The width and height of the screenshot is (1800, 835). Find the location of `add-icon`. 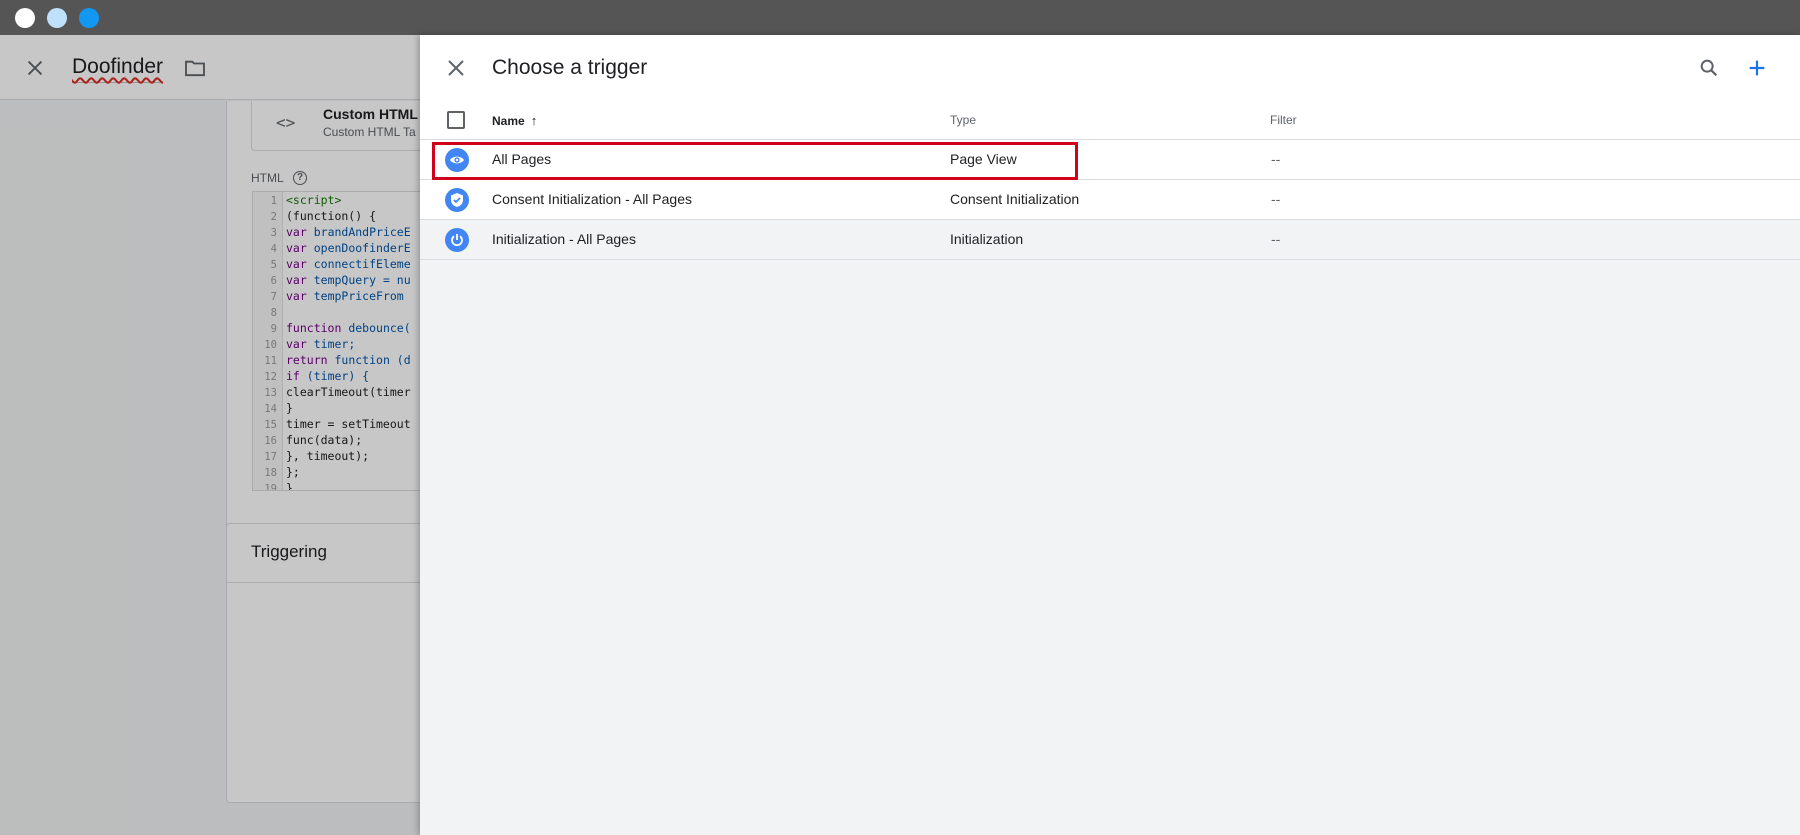

add-icon is located at coordinates (1757, 68).